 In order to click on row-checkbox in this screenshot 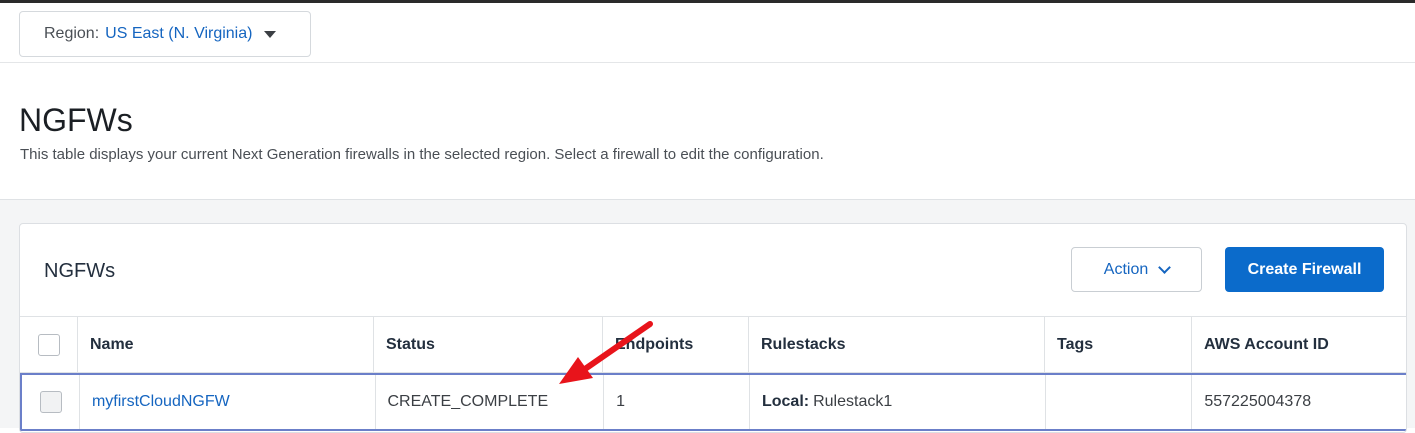, I will do `click(51, 402)`.